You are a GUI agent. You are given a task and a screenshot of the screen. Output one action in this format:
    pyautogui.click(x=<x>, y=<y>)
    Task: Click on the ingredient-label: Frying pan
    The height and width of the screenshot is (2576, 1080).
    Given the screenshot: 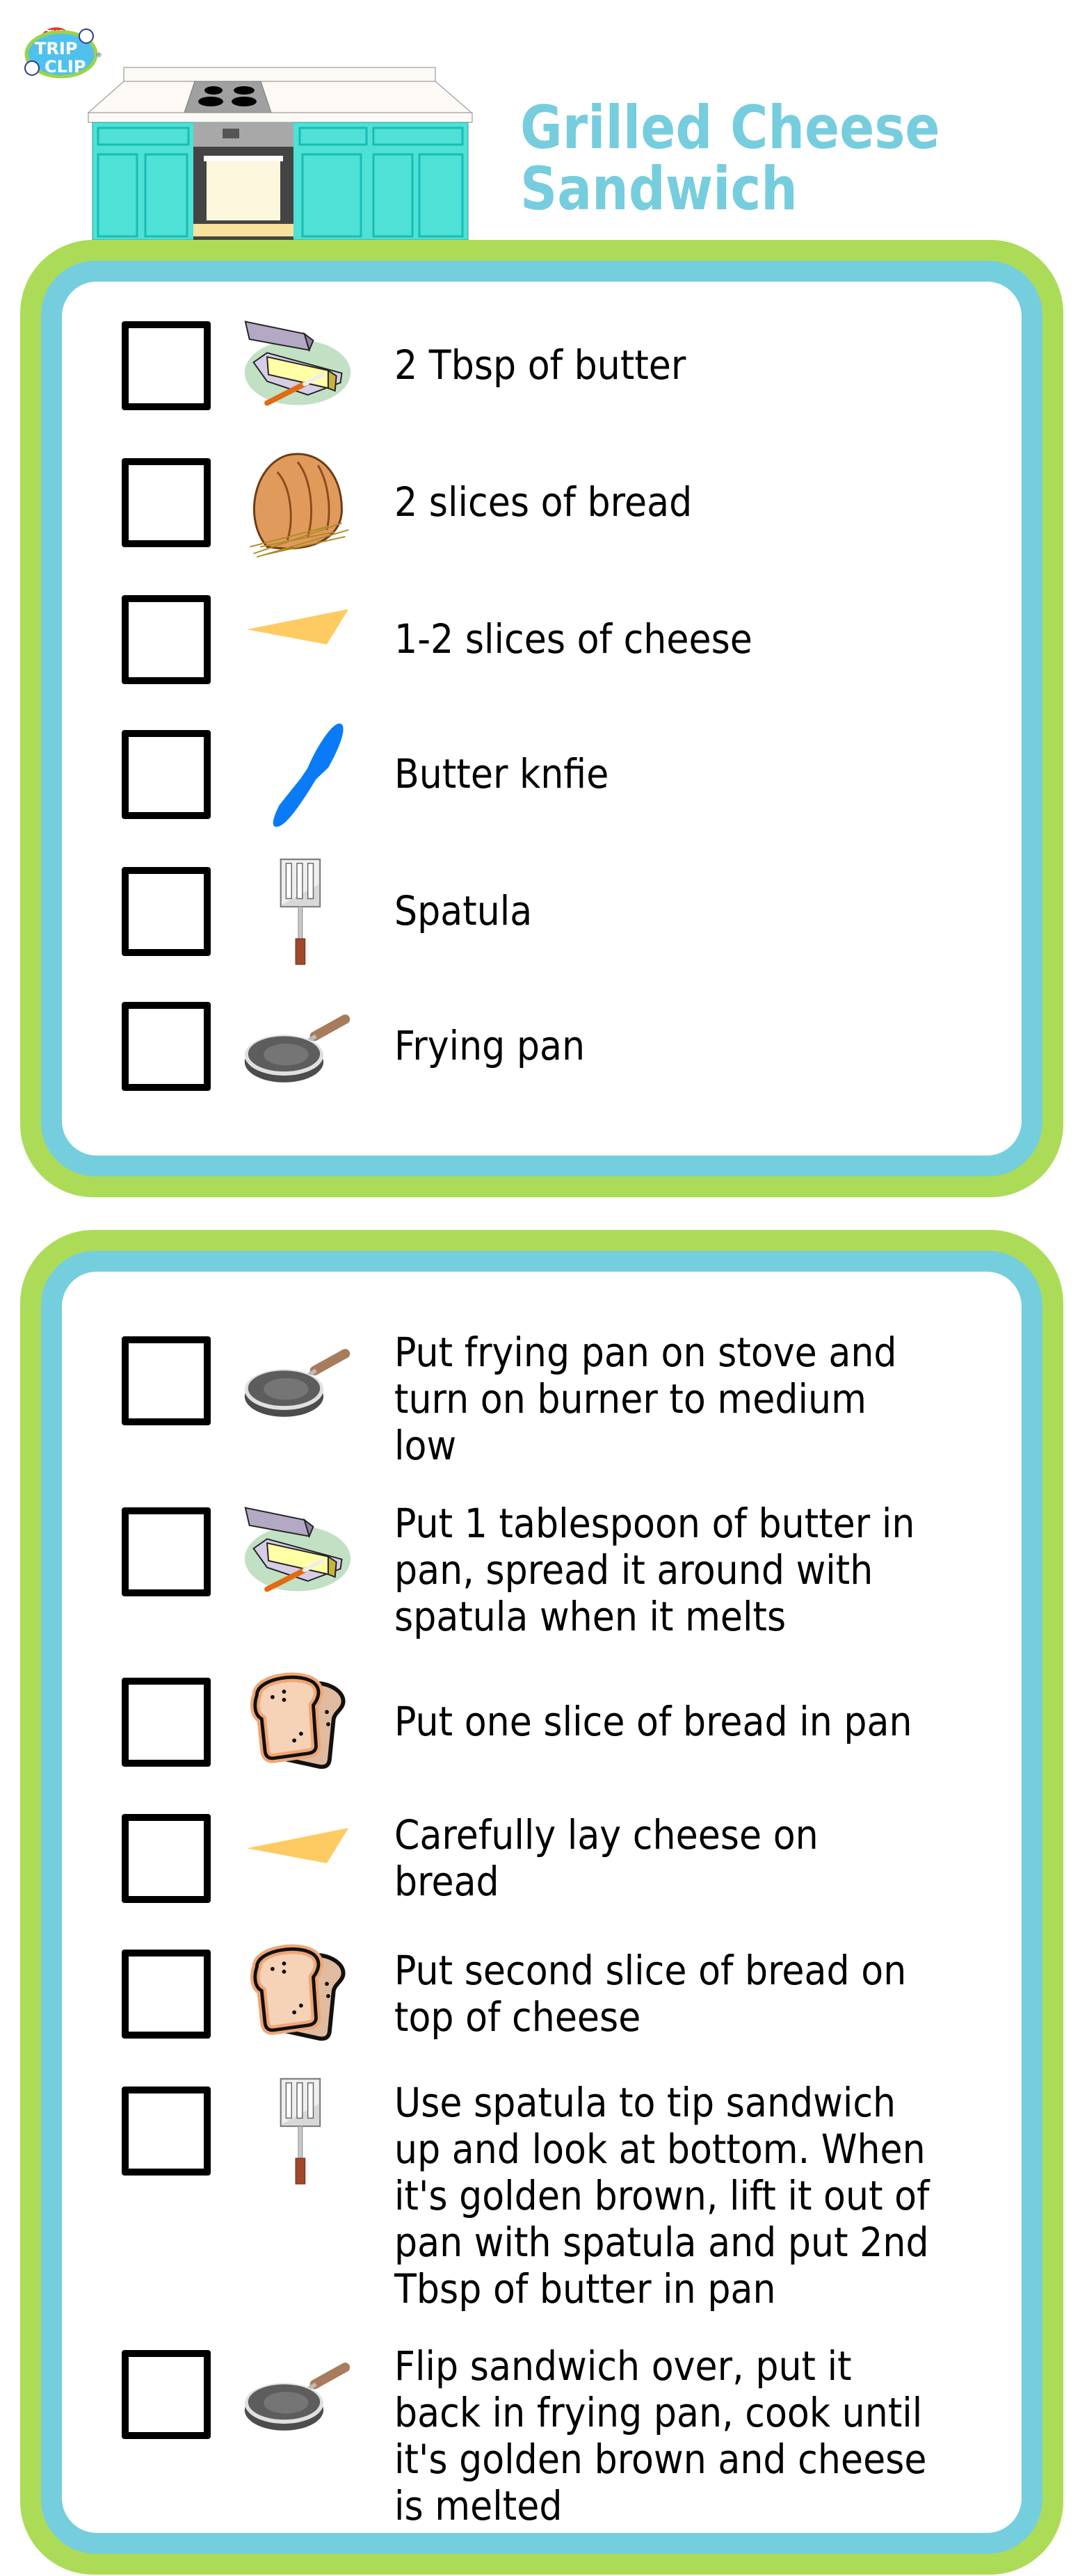 What is the action you would take?
    pyautogui.click(x=490, y=1045)
    